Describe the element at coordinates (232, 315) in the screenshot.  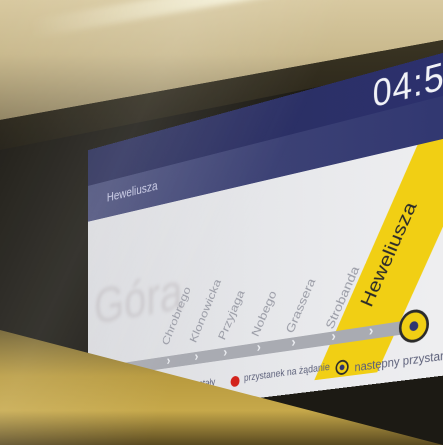
I see `stop-label: Przyjaga` at that location.